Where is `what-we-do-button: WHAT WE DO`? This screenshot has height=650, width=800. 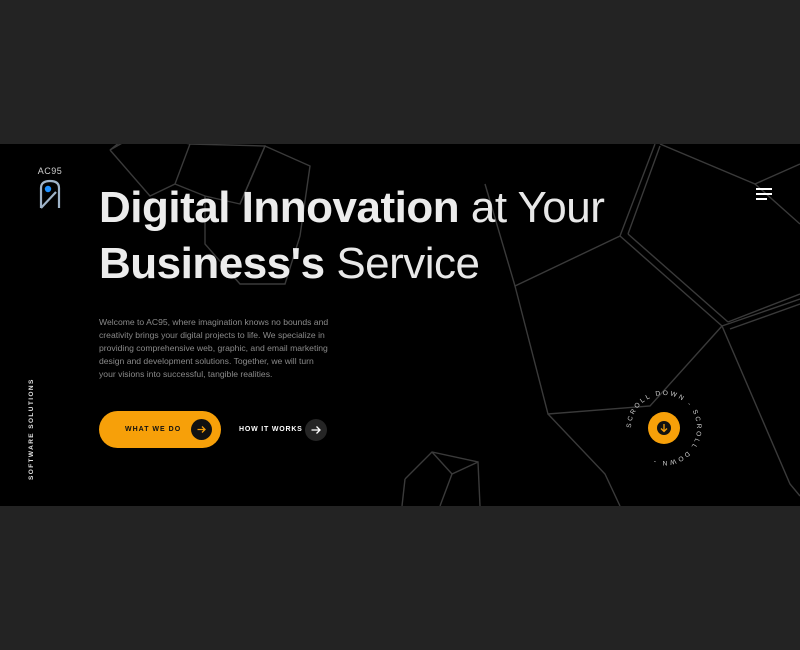 what-we-do-button: WHAT WE DO is located at coordinates (160, 429).